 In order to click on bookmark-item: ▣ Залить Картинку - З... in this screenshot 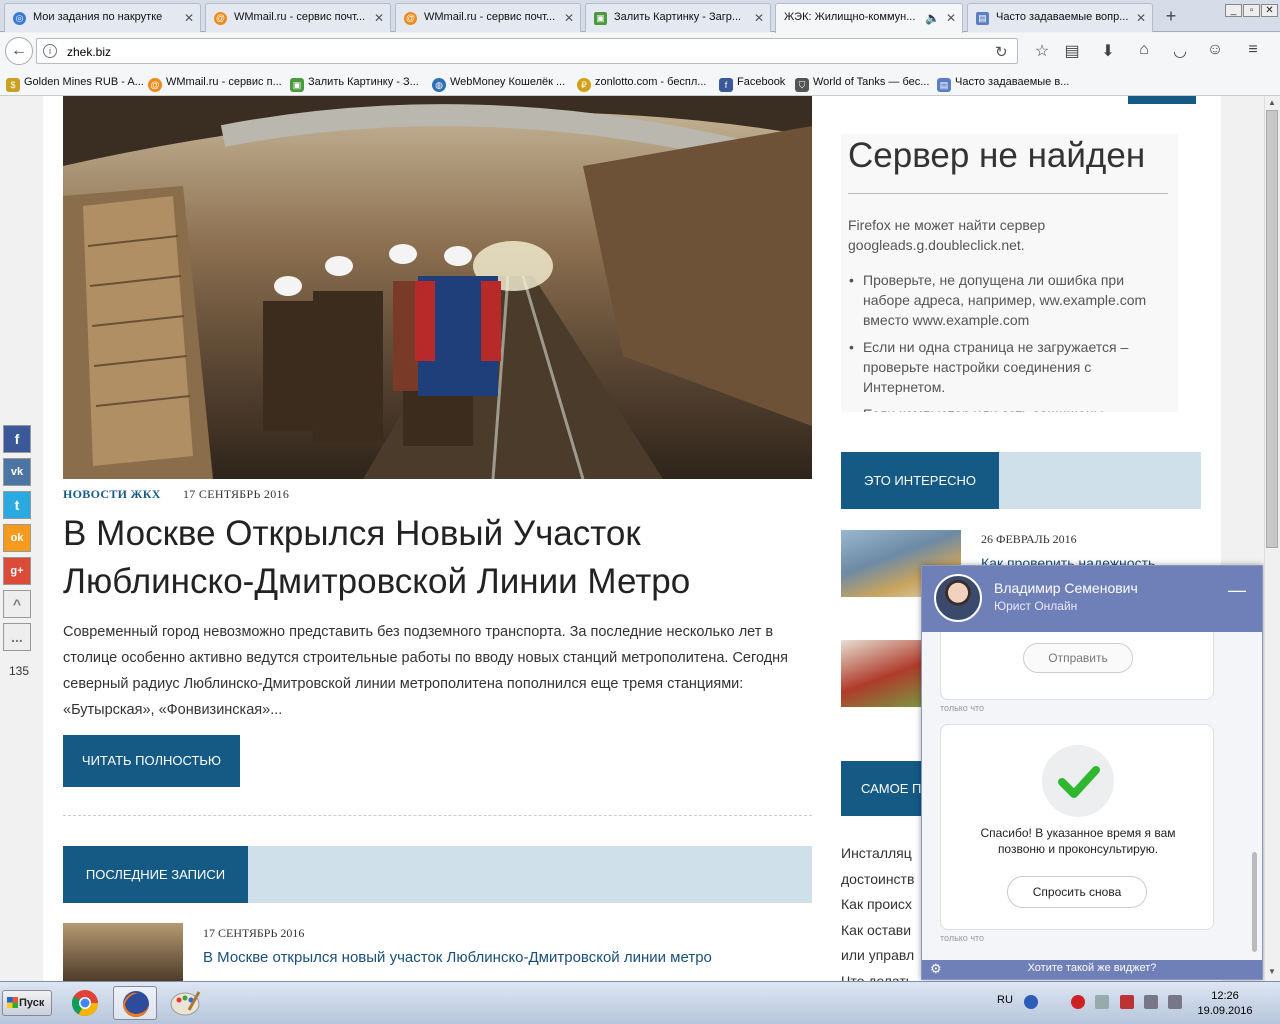, I will do `click(354, 84)`.